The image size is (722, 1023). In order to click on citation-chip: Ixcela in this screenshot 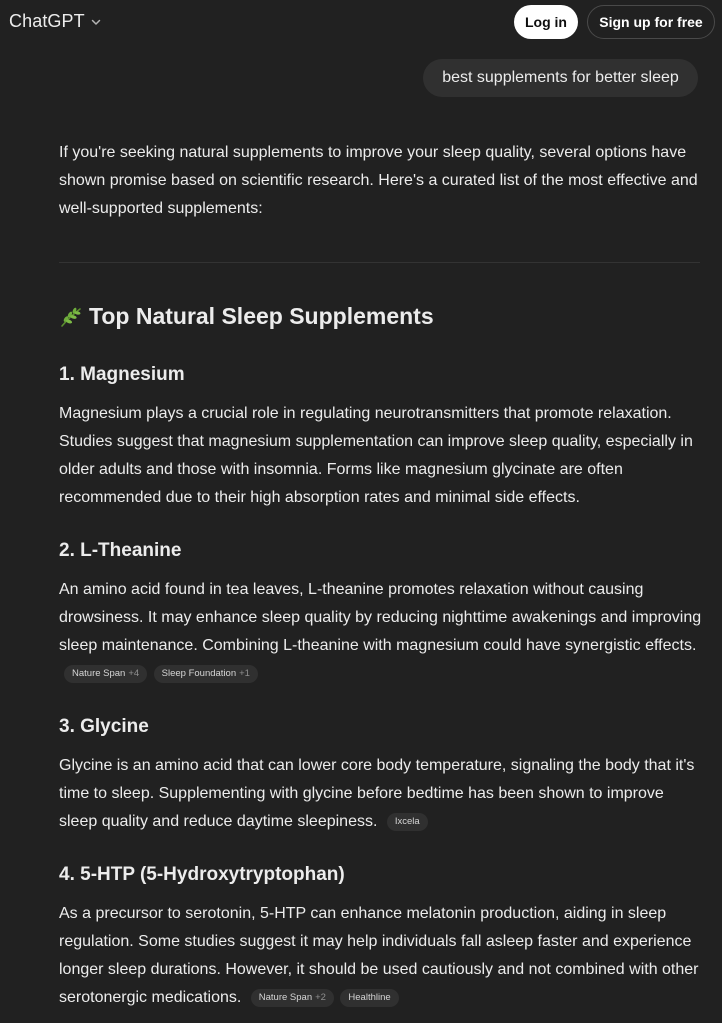, I will do `click(407, 822)`.